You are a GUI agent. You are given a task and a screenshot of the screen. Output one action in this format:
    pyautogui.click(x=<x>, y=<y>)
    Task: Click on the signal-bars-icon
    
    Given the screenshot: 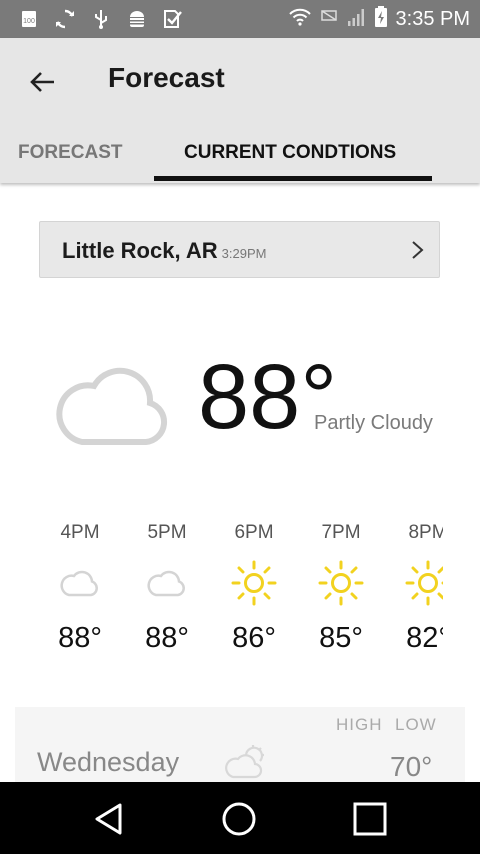 What is the action you would take?
    pyautogui.click(x=356, y=19)
    